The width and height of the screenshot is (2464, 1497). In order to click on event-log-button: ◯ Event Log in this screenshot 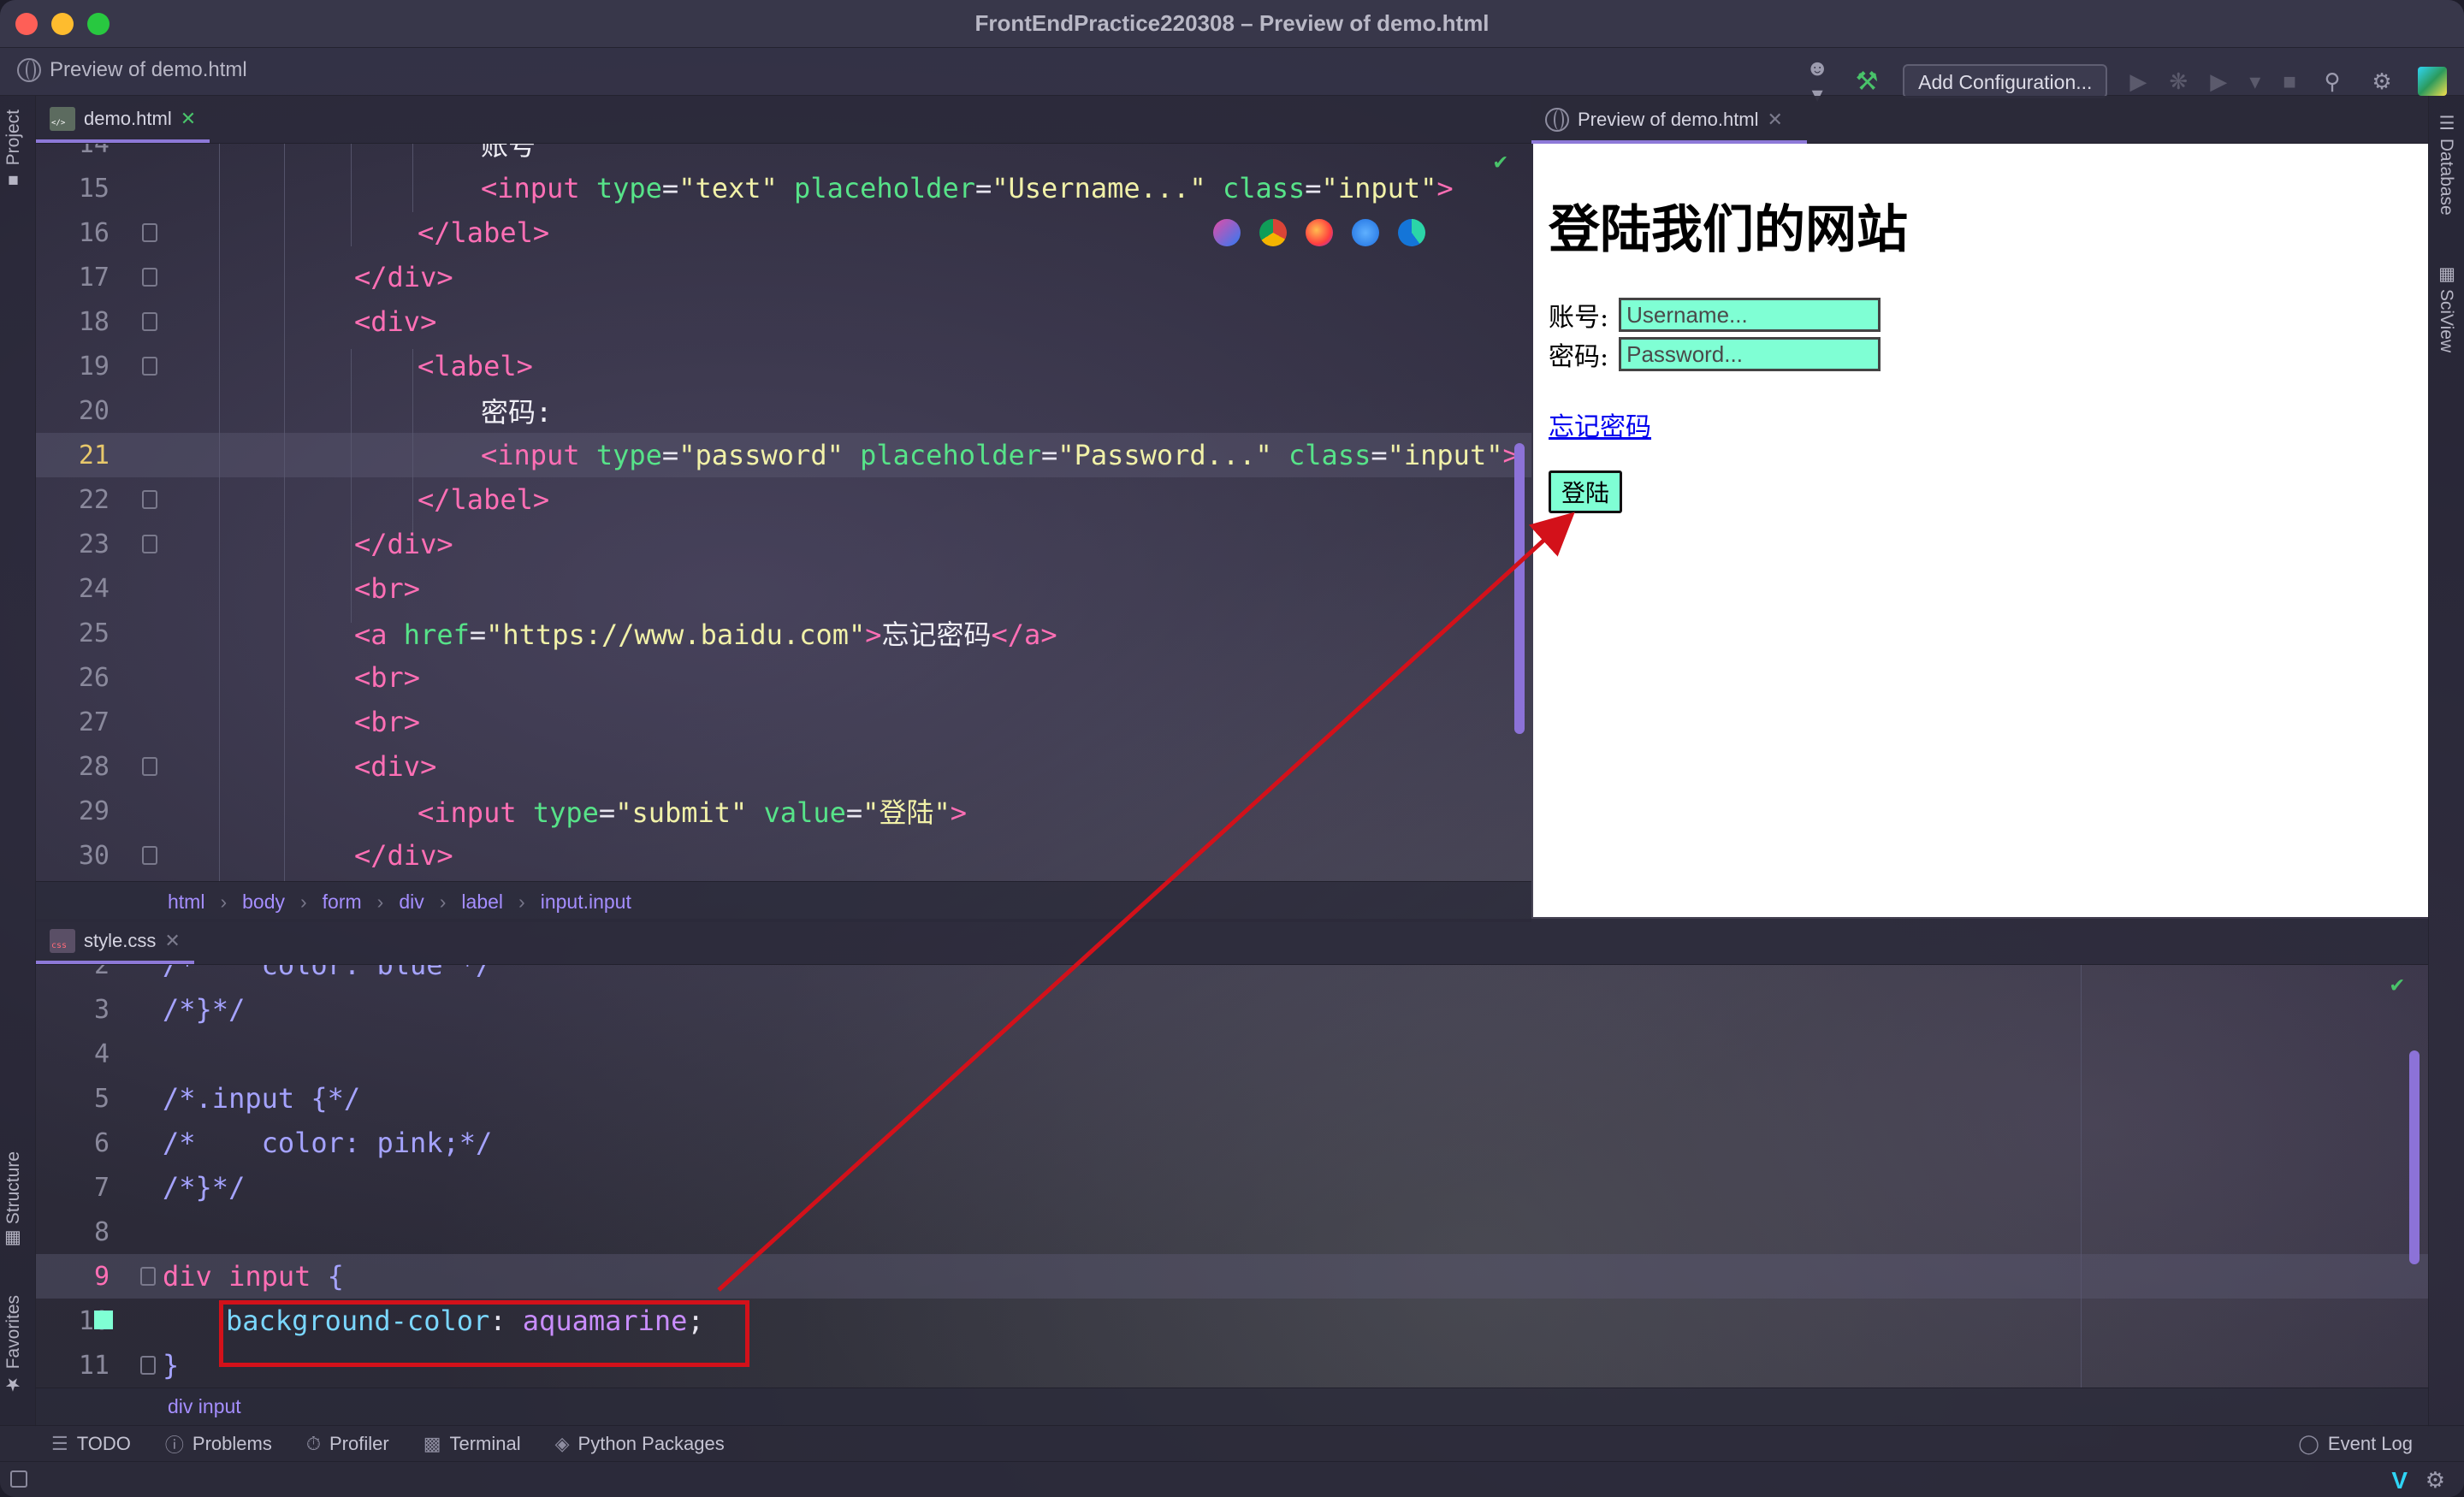, I will do `click(2355, 1444)`.